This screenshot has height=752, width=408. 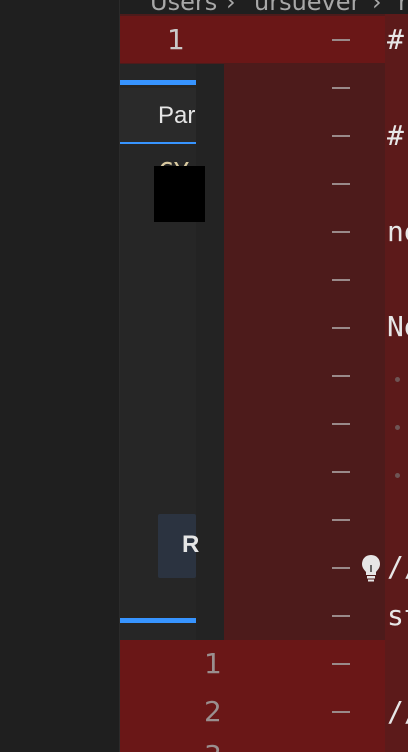 What do you see at coordinates (397, 326) in the screenshot?
I see `code-line: Ne` at bounding box center [397, 326].